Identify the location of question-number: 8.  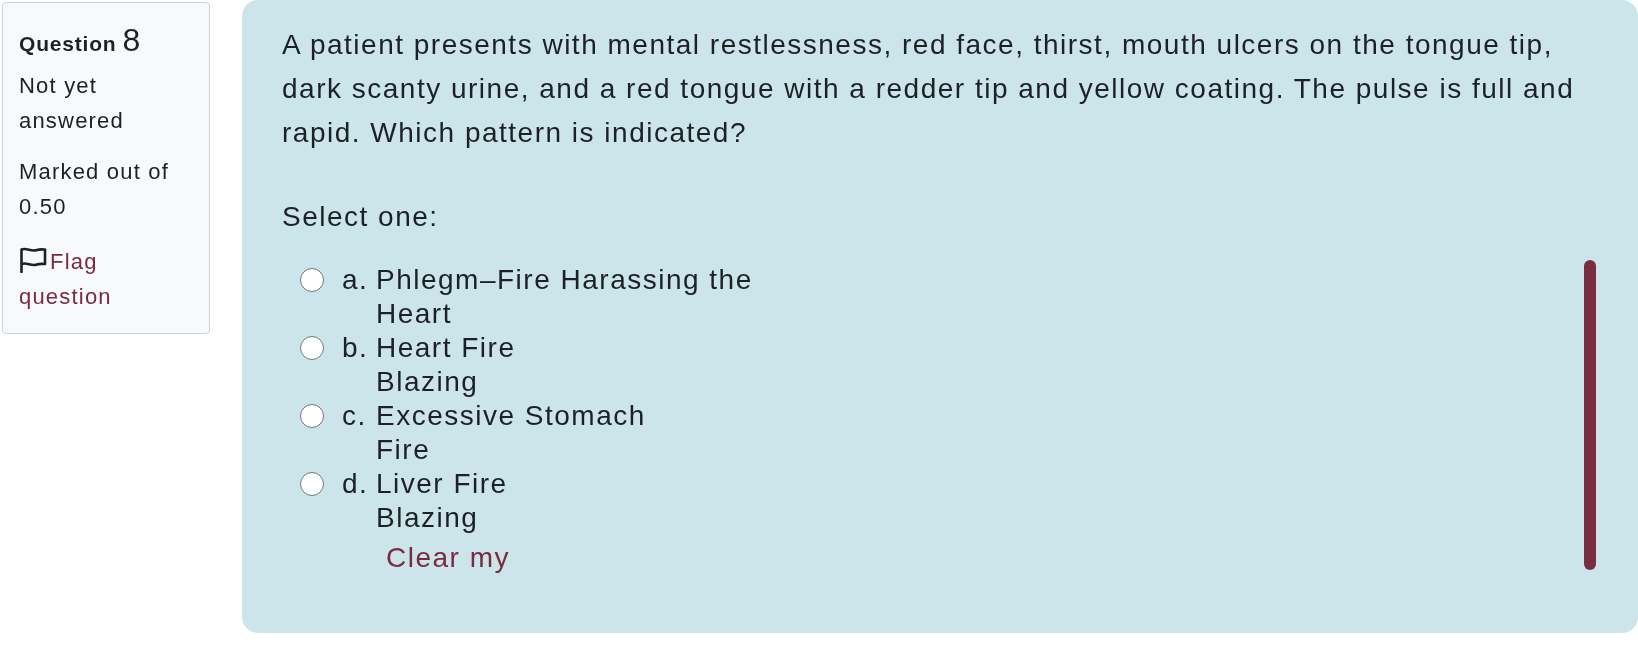
(131, 40).